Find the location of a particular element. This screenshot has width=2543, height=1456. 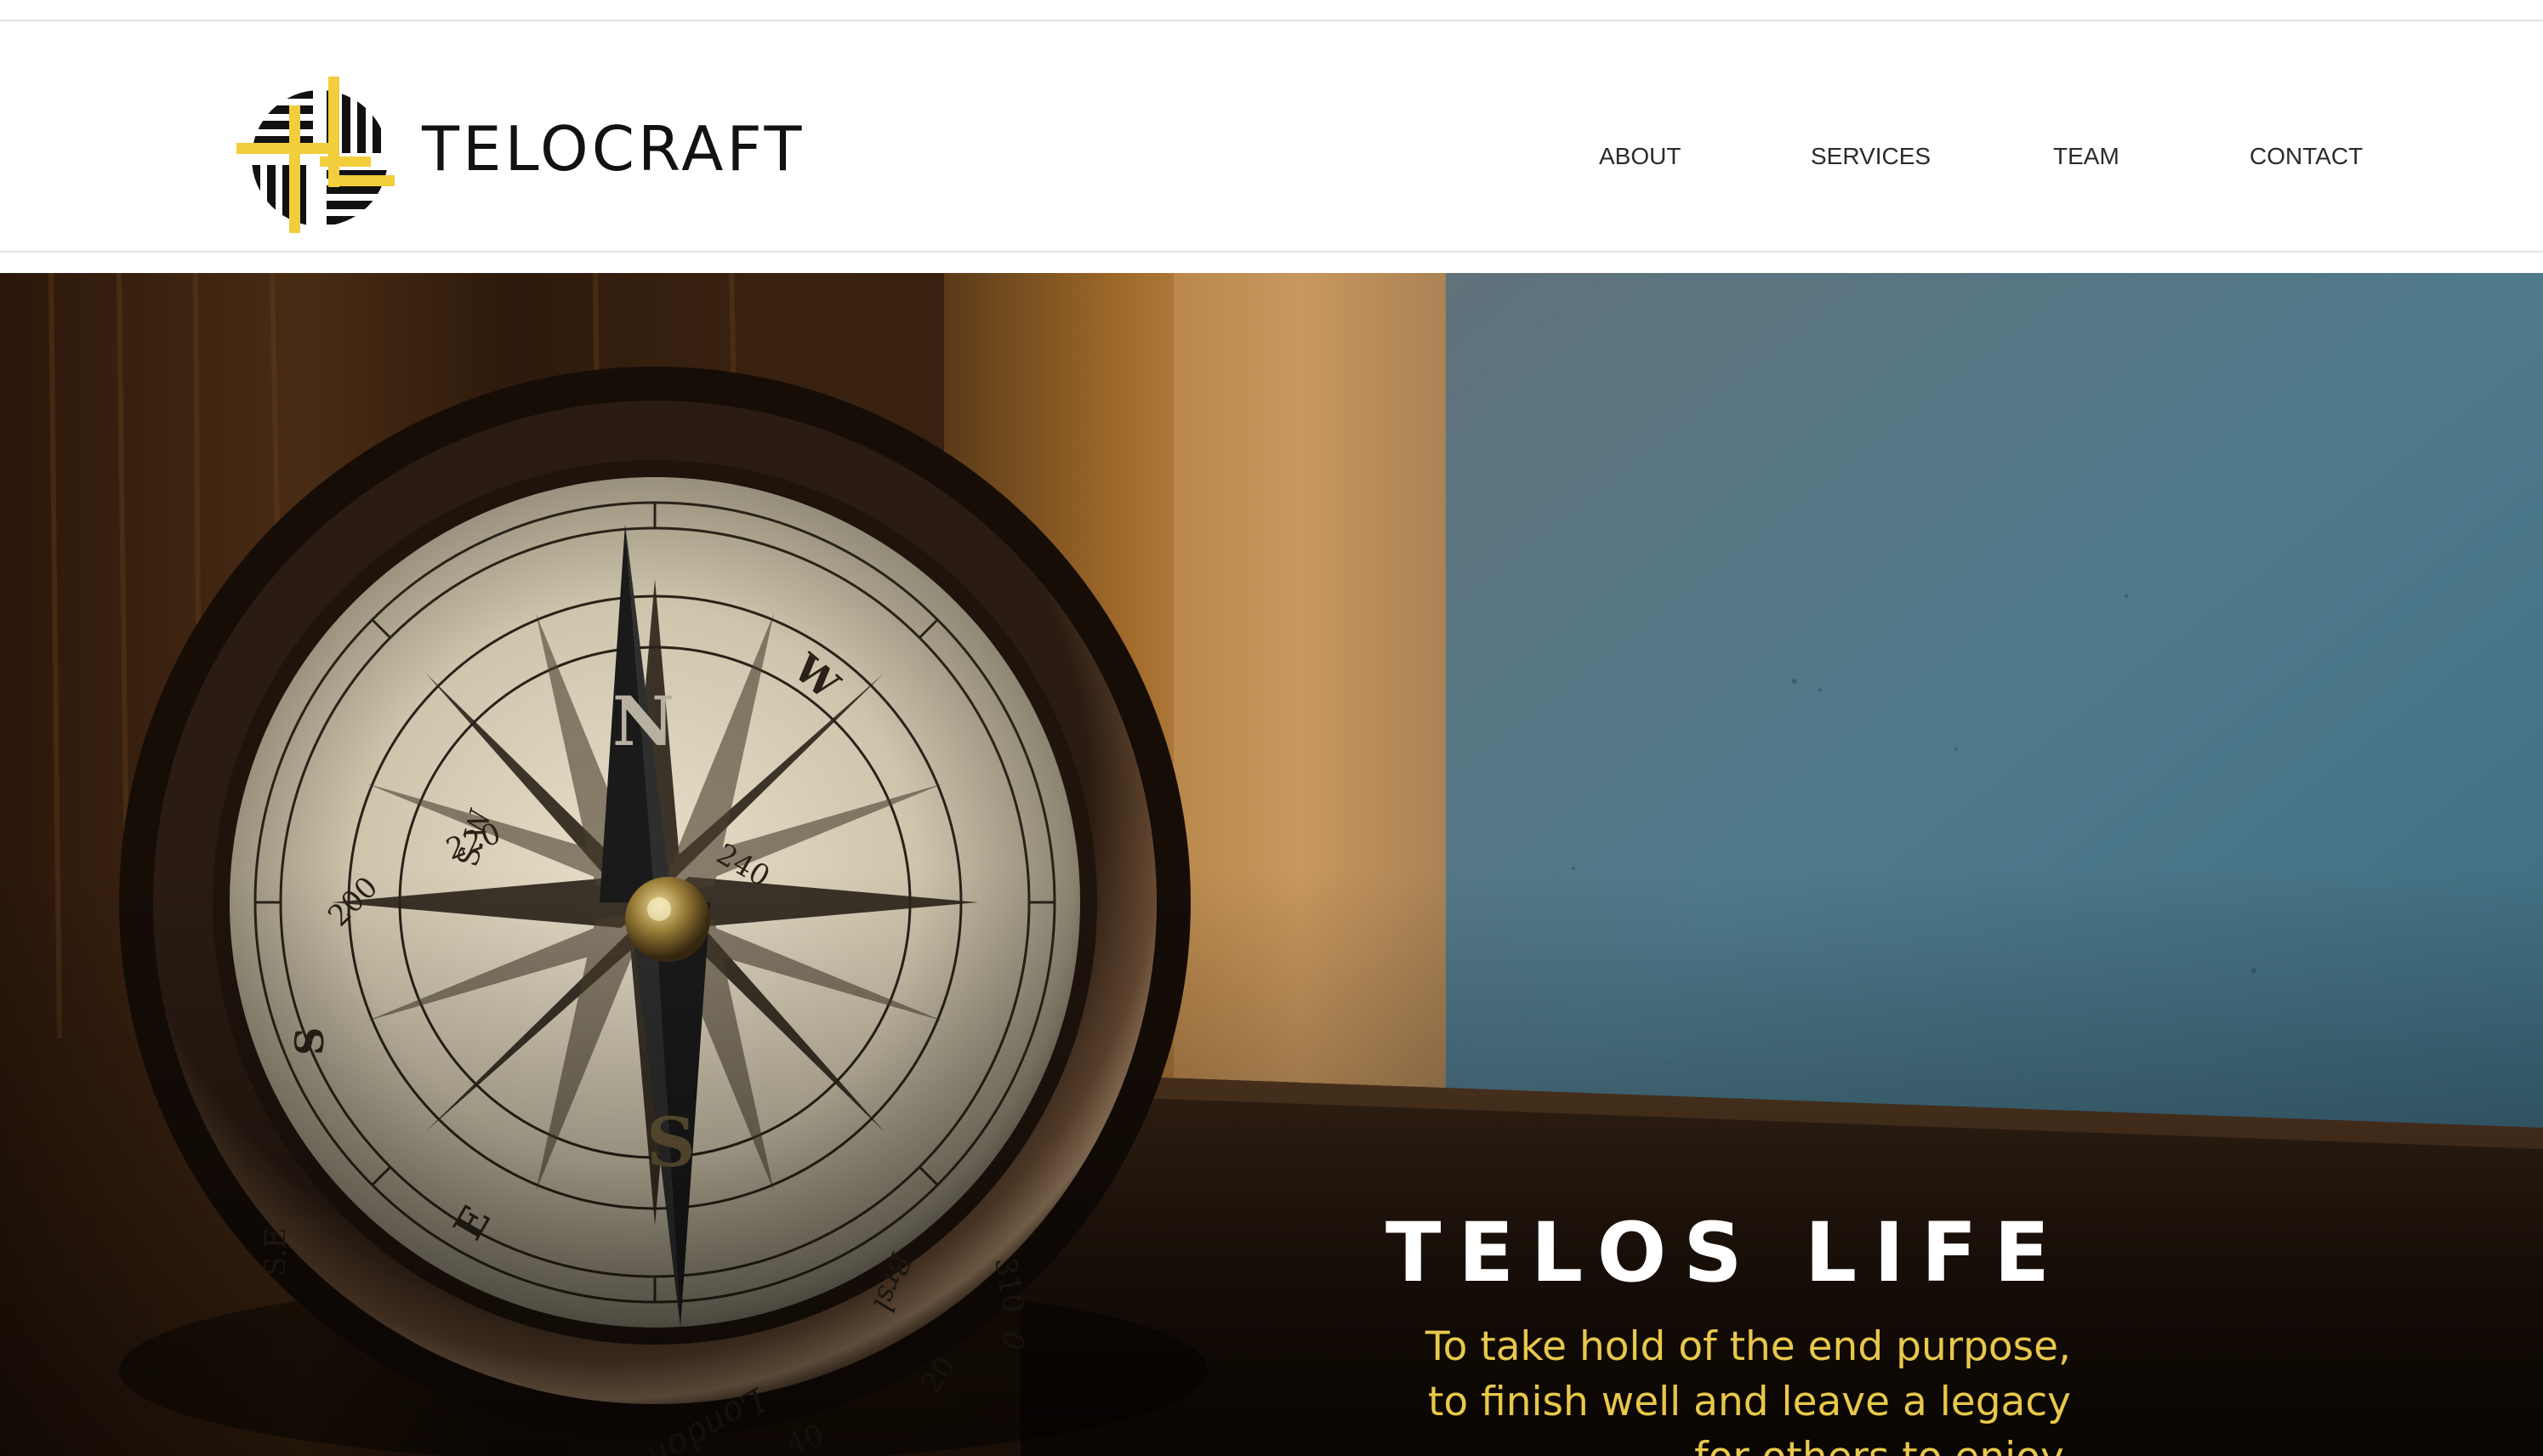

compass-letter-n: N is located at coordinates (643, 721).